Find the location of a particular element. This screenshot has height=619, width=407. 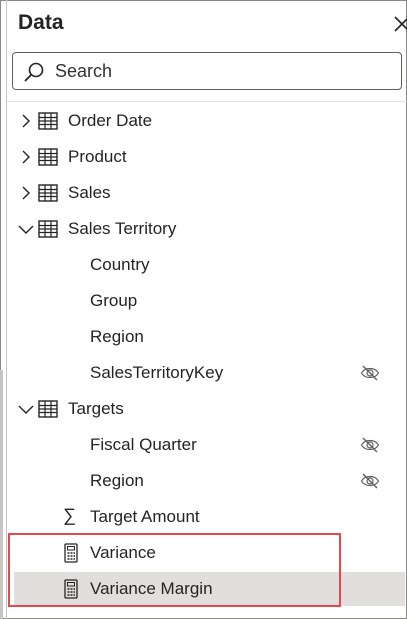

search-box is located at coordinates (207, 71).